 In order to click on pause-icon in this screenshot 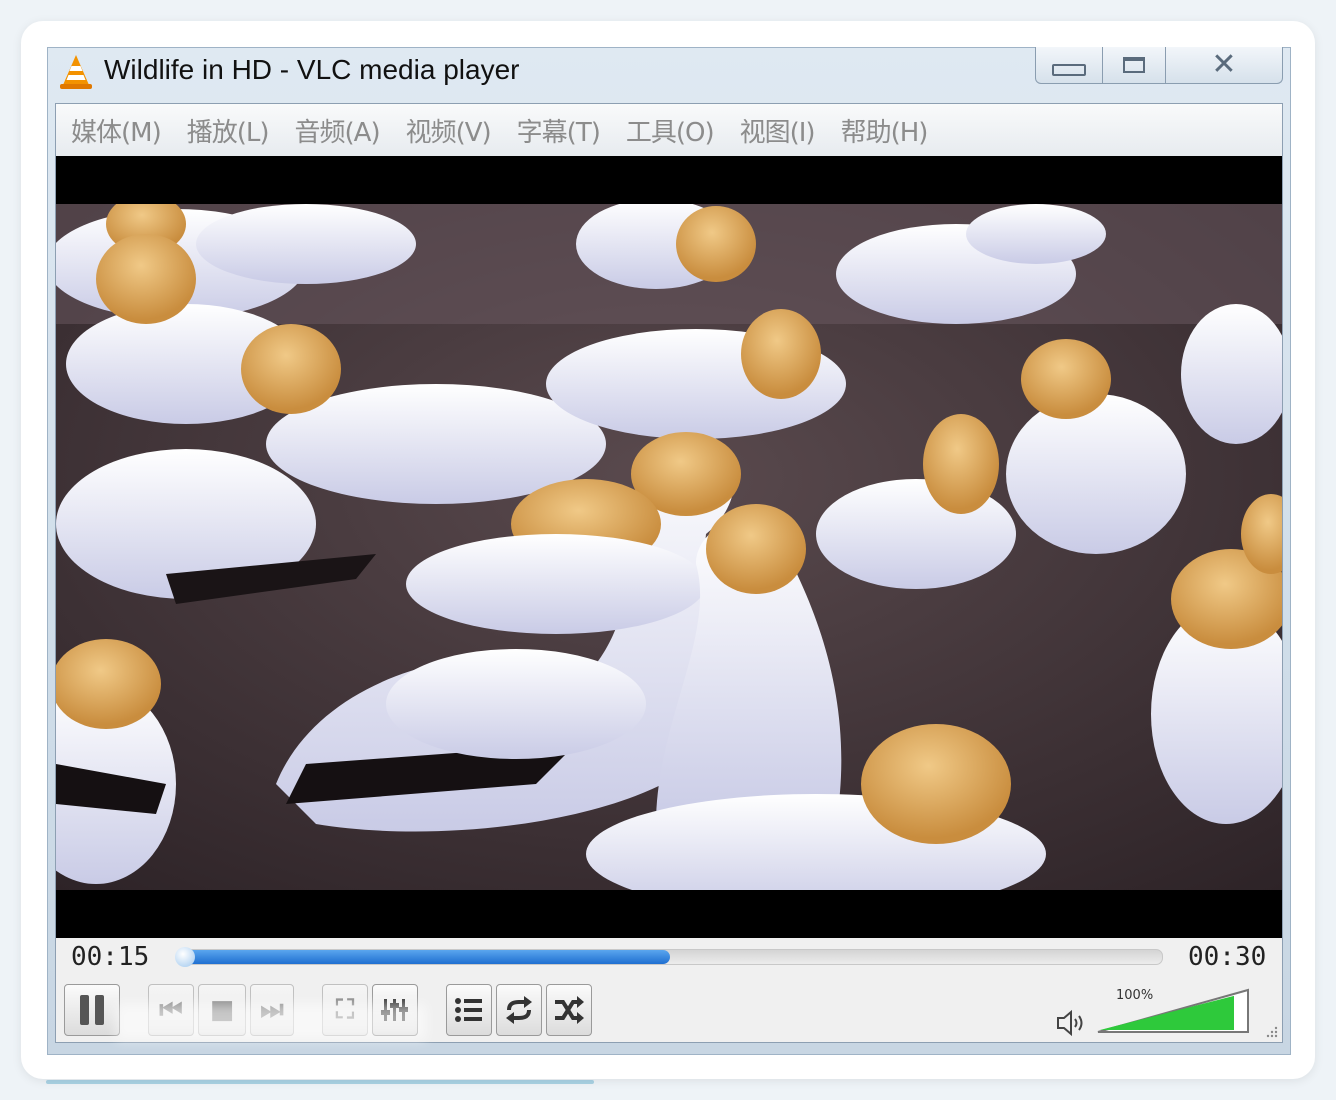, I will do `click(92, 1010)`.